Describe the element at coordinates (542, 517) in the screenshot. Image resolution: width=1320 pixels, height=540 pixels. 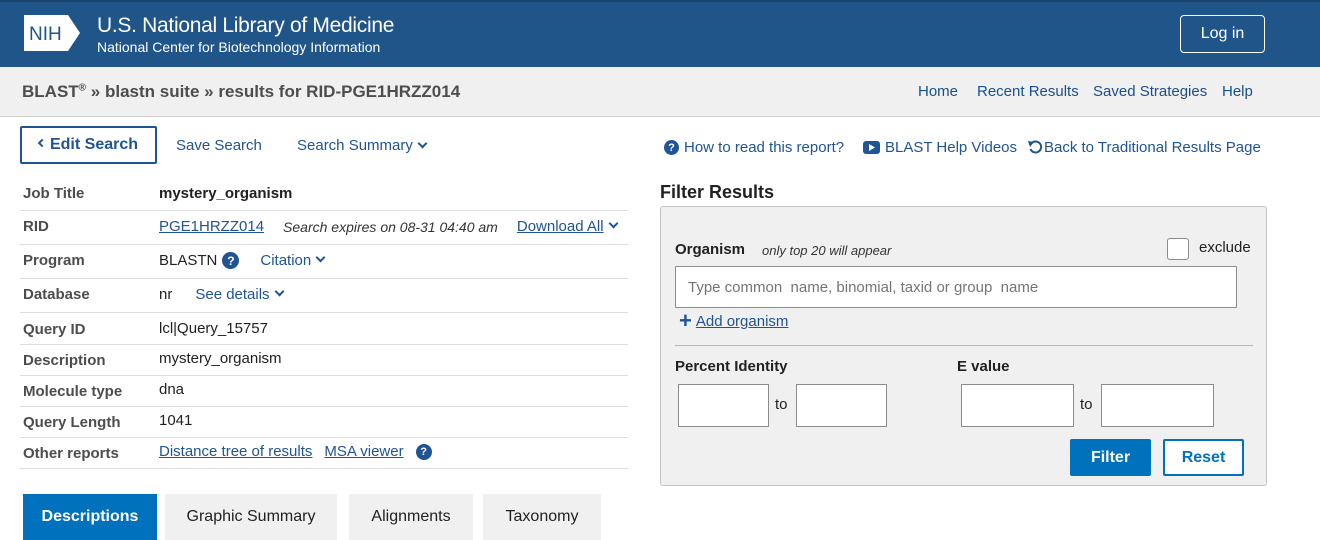
I see `tab-taxonomy: Taxonomy` at that location.